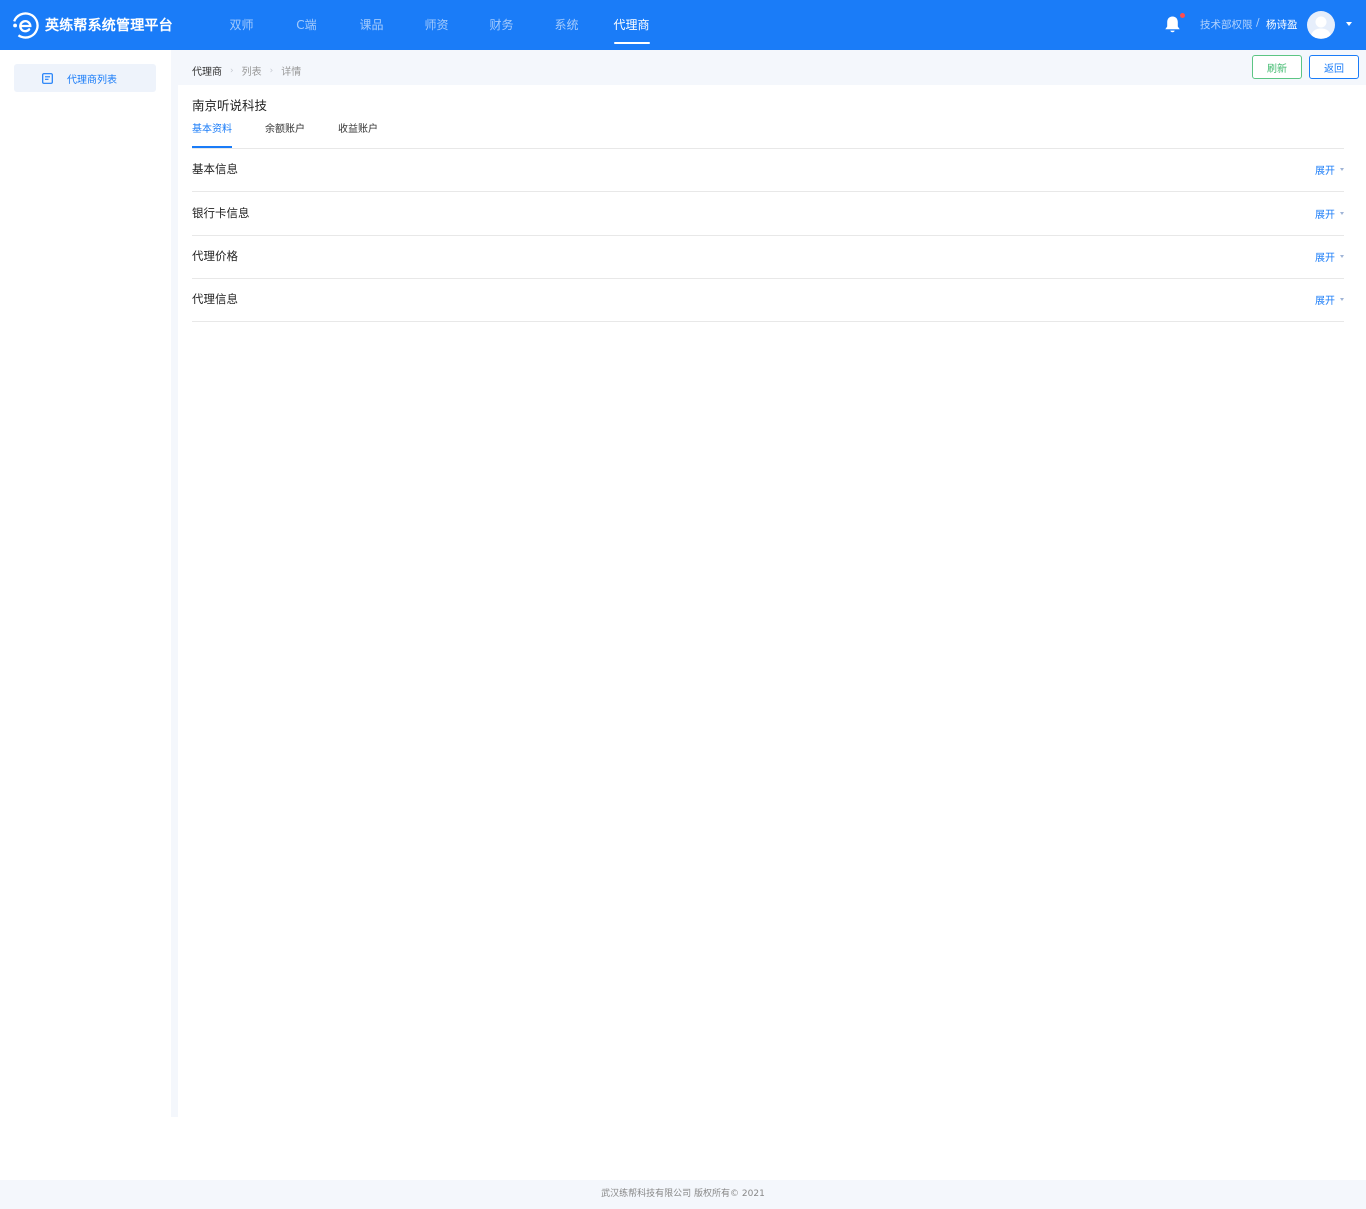  What do you see at coordinates (215, 256) in the screenshot?
I see `section-title: 代理价格` at bounding box center [215, 256].